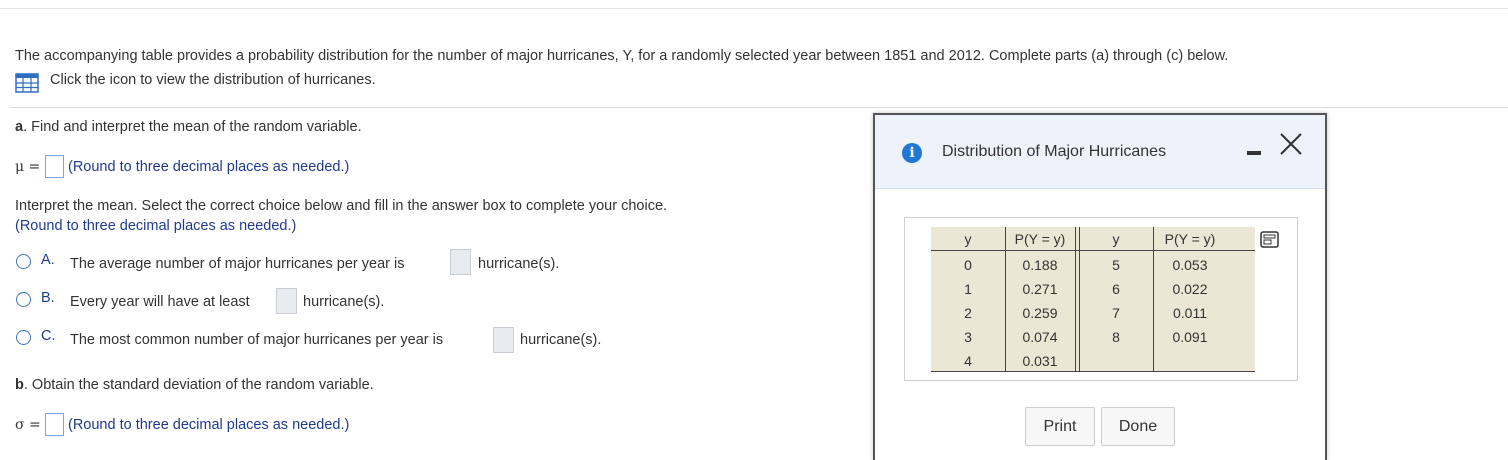 The height and width of the screenshot is (460, 1508). What do you see at coordinates (1040, 289) in the screenshot?
I see `left-p-cell: 0.271` at bounding box center [1040, 289].